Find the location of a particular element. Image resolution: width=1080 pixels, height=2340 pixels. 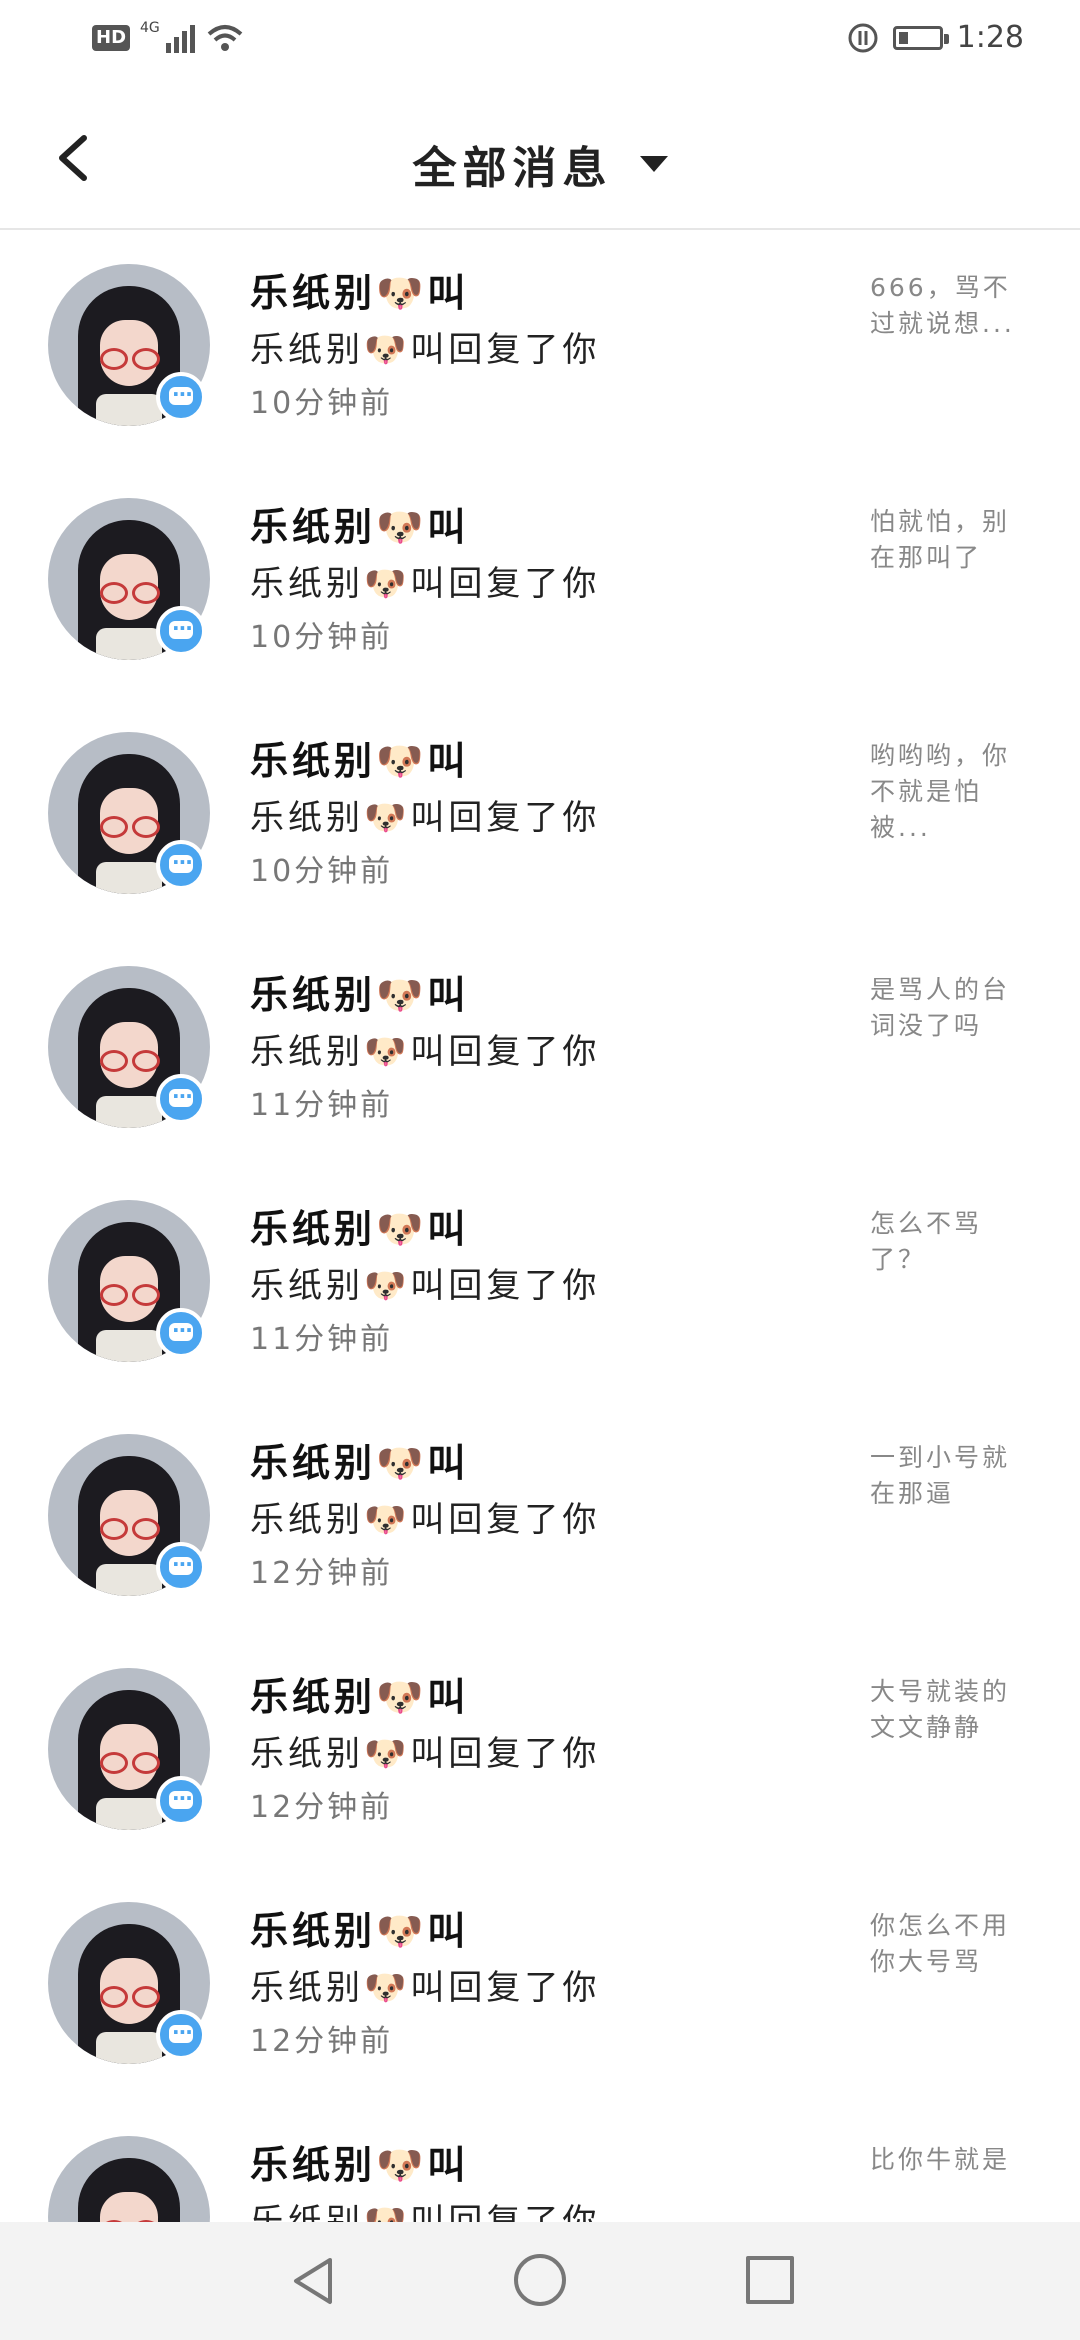

hd-badge: HD is located at coordinates (111, 38).